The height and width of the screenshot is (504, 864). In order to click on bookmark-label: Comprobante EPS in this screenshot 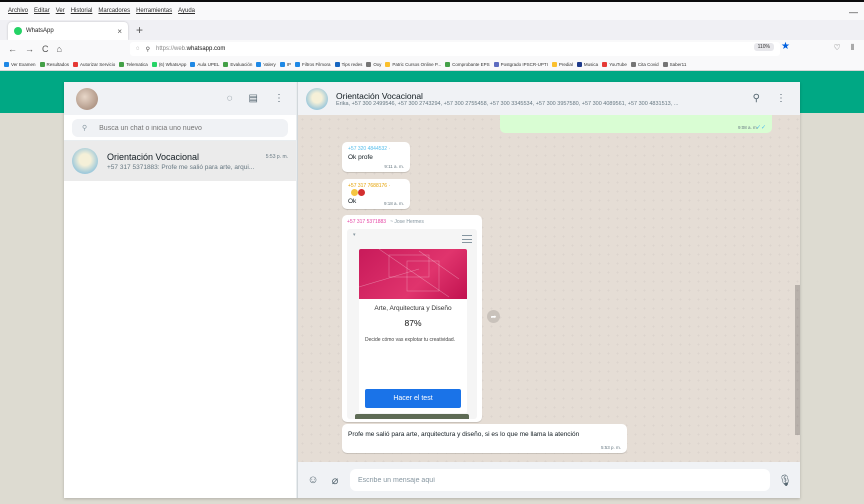, I will do `click(471, 64)`.